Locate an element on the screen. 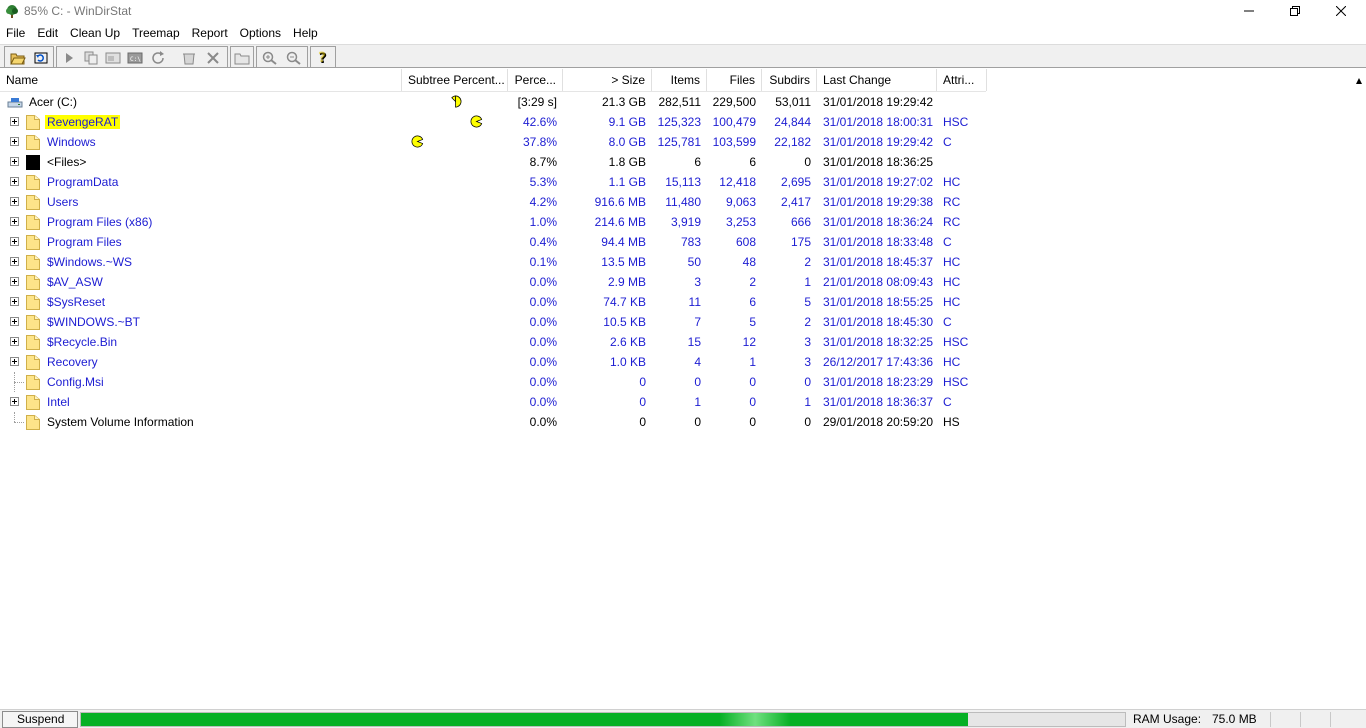 The height and width of the screenshot is (728, 1366). open-button is located at coordinates (18, 58).